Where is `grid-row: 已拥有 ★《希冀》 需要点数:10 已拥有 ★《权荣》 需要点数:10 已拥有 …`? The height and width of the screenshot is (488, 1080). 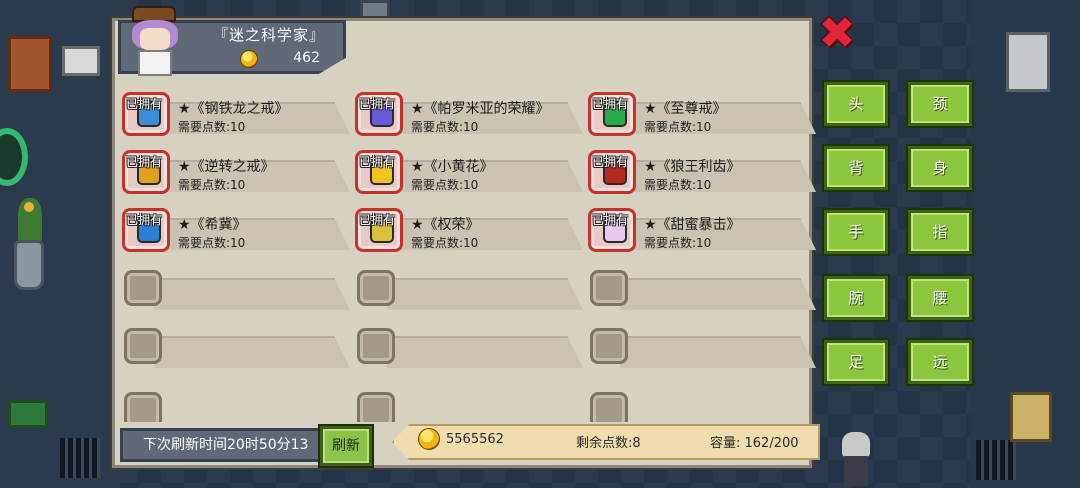 grid-row: 已拥有 ★《希冀》 需要点数:10 已拥有 ★《权荣》 需要点数:10 已拥有 … is located at coordinates (468, 233).